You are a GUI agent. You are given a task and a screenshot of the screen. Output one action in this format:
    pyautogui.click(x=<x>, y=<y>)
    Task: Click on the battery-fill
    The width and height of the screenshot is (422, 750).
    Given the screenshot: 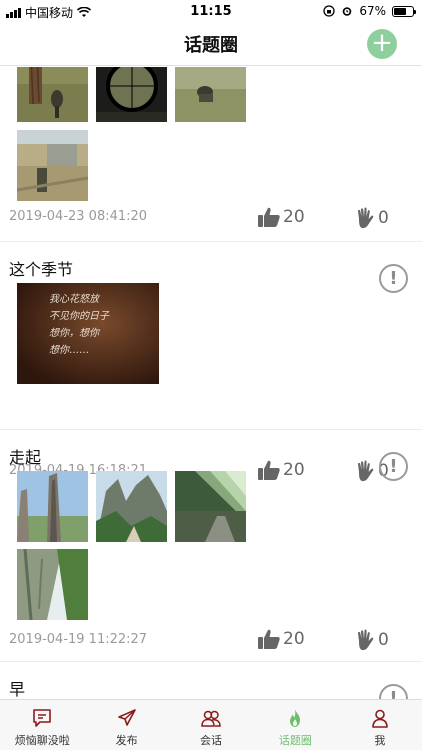 What is the action you would take?
    pyautogui.click(x=400, y=11)
    